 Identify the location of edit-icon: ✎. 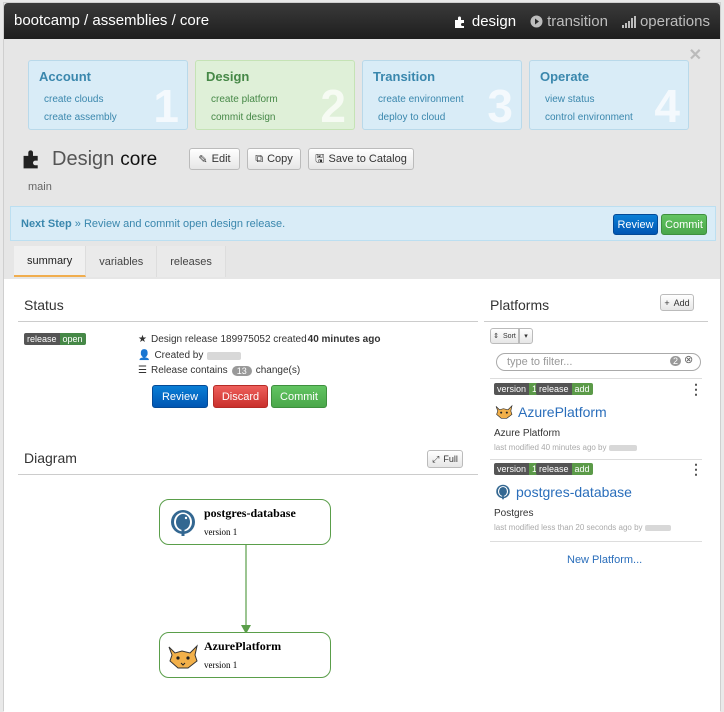
(203, 159).